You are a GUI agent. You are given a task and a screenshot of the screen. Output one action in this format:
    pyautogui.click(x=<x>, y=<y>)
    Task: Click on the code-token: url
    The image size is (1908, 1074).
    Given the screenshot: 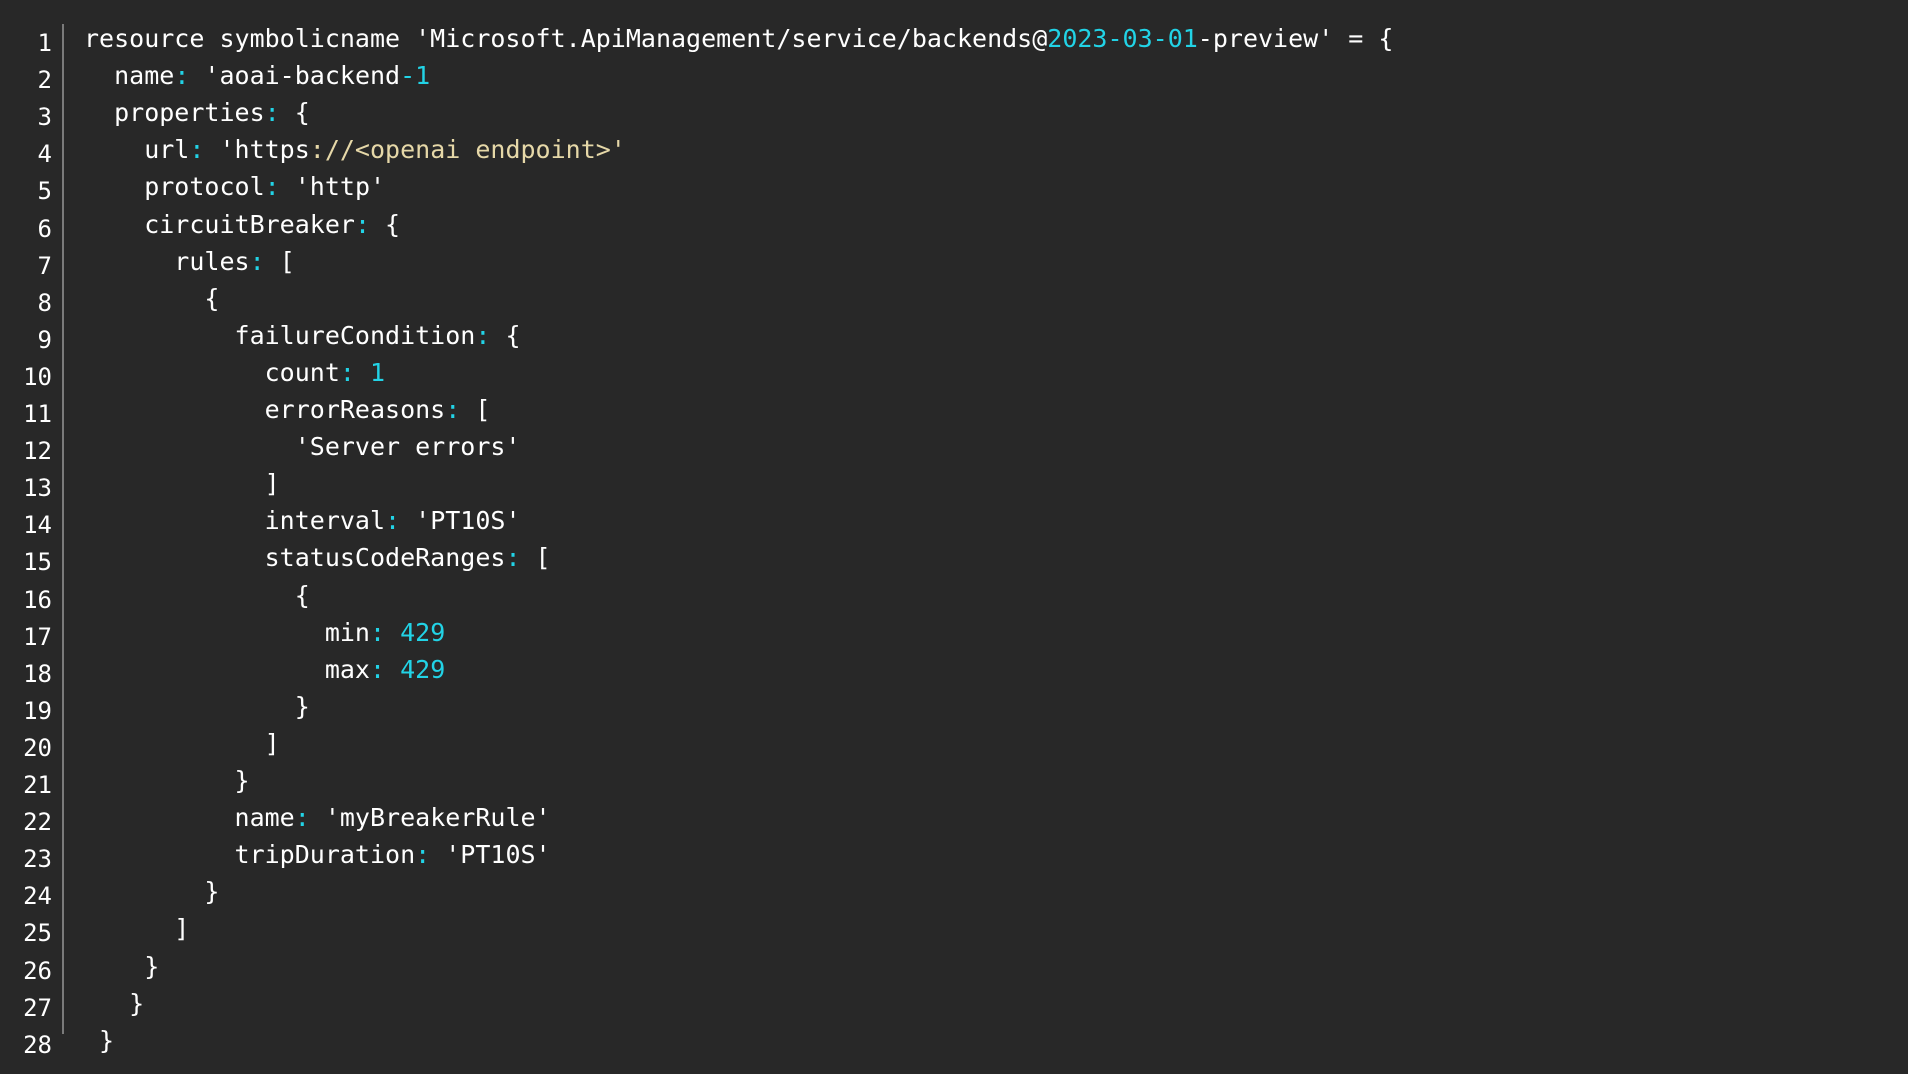 What is the action you would take?
    pyautogui.click(x=137, y=150)
    